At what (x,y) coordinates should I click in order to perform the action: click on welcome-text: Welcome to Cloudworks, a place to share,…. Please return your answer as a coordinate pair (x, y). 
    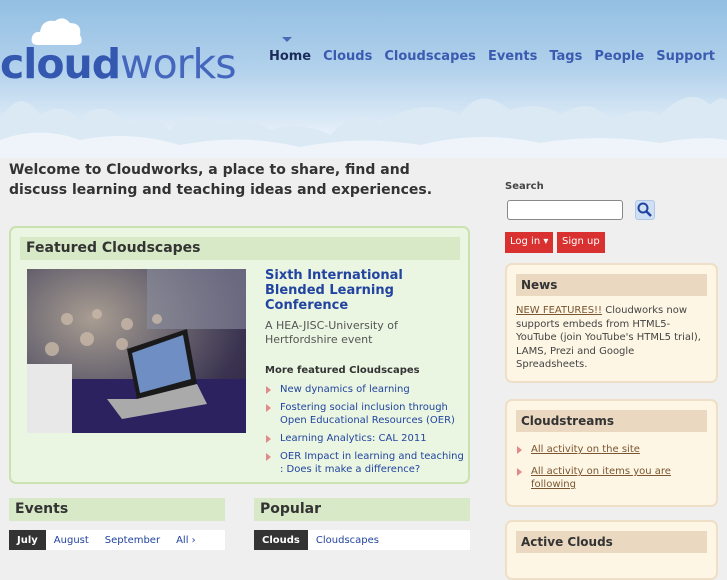
    Looking at the image, I should click on (221, 180).